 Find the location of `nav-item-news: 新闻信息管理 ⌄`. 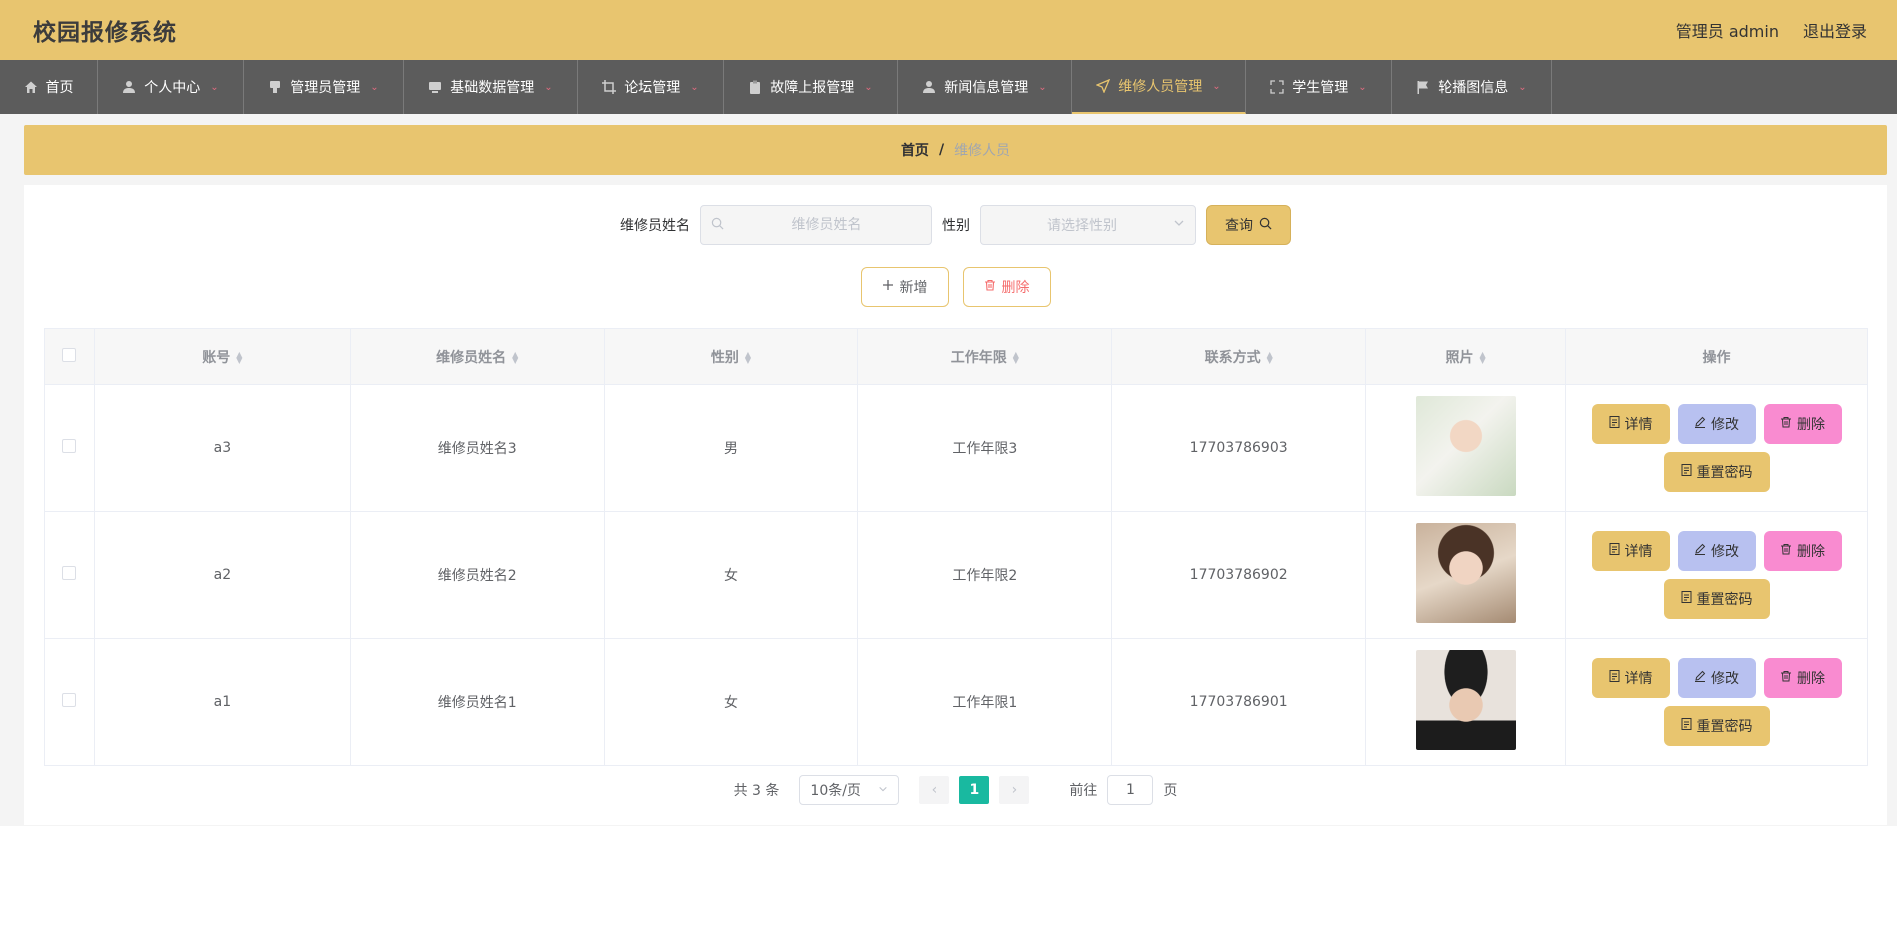

nav-item-news: 新闻信息管理 ⌄ is located at coordinates (985, 87).